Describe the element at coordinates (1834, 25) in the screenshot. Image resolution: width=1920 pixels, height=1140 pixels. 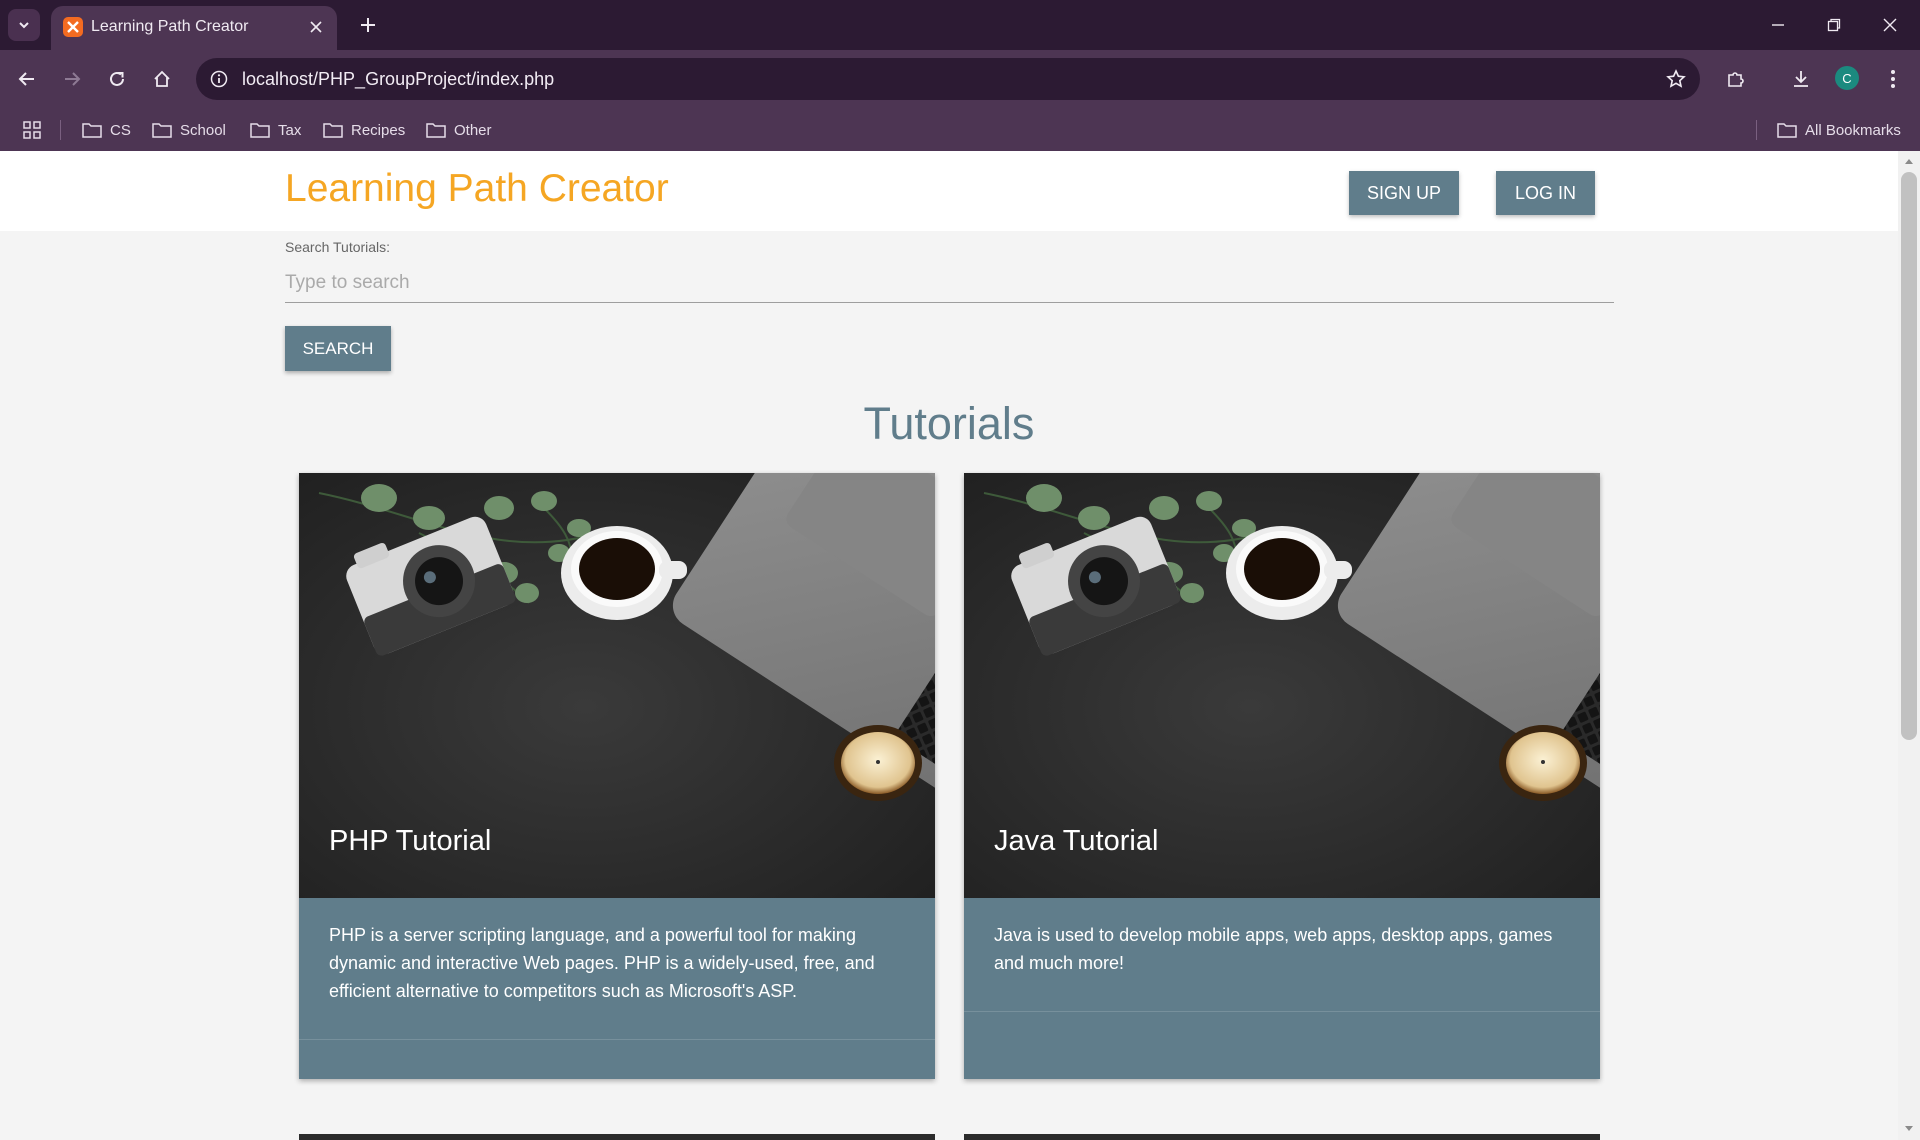
I see `restore-icon` at that location.